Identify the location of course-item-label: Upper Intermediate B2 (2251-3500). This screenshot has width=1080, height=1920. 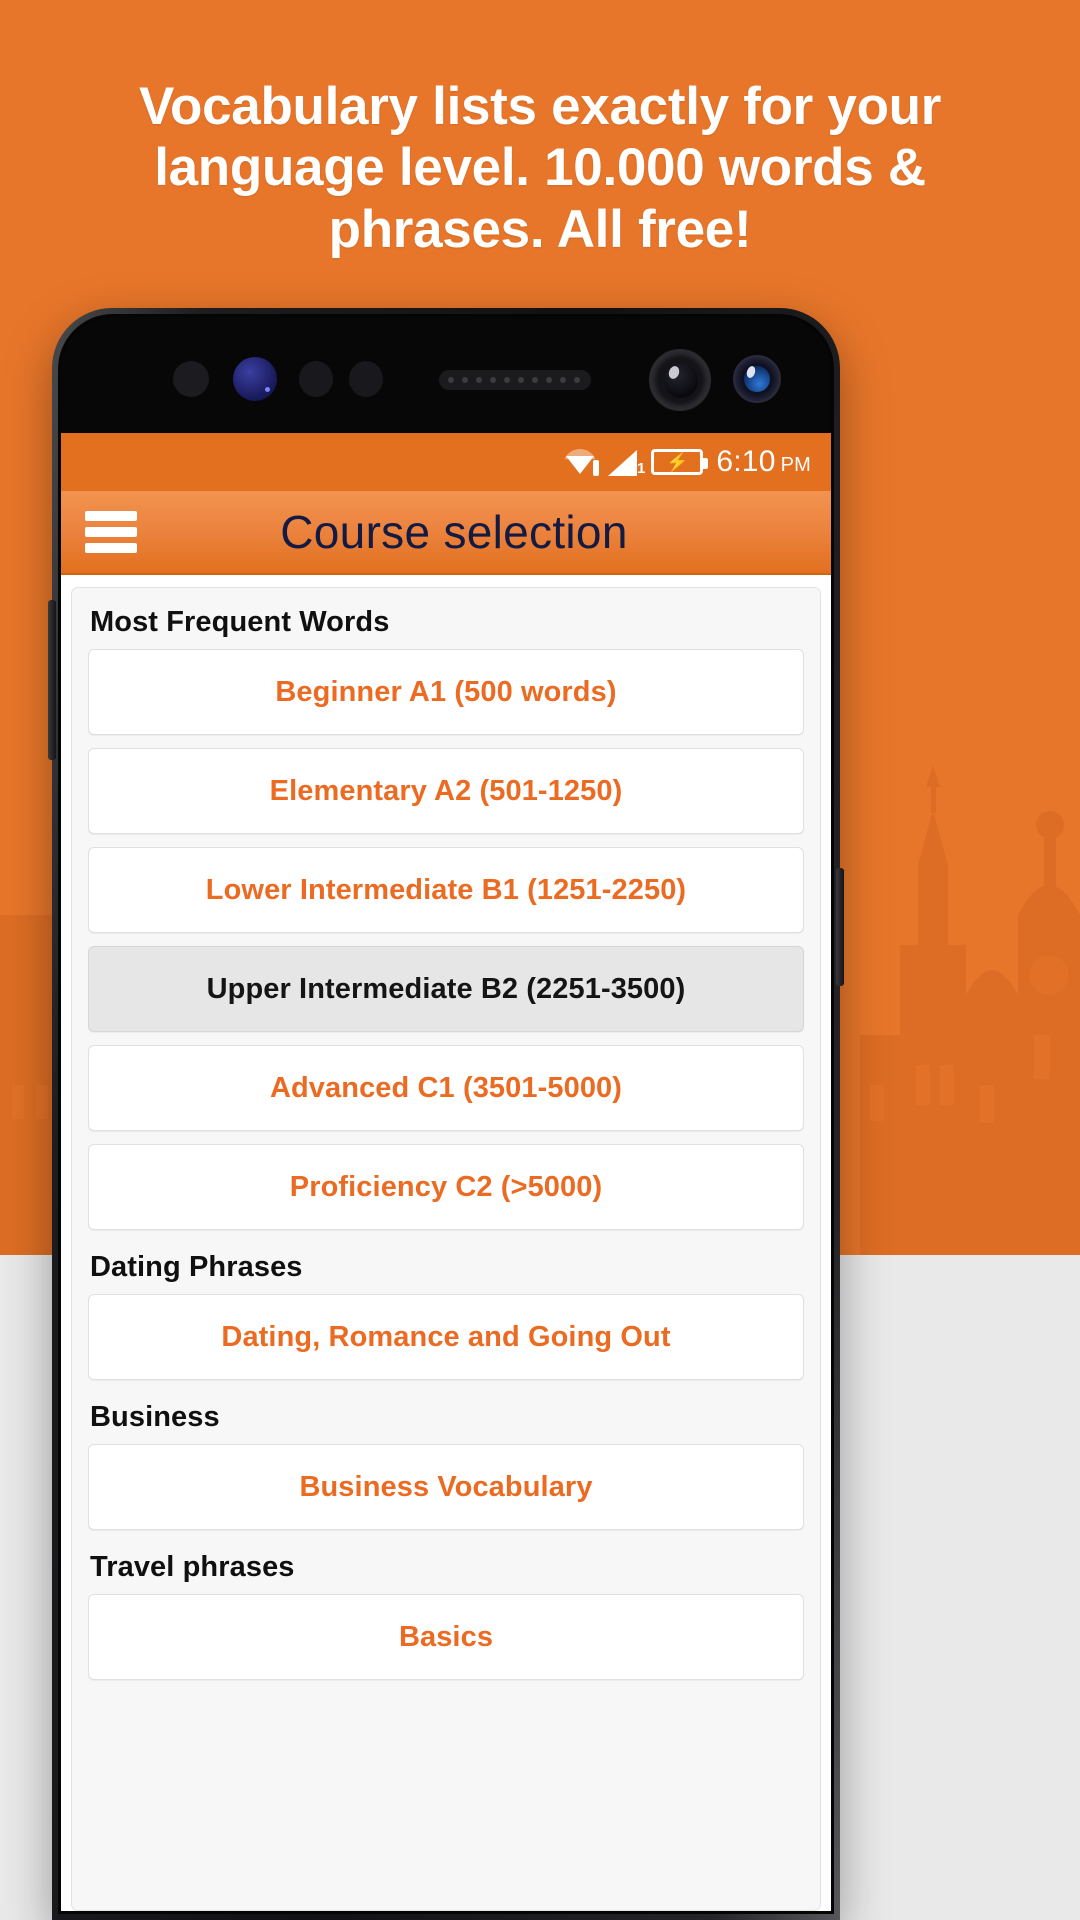
(446, 988).